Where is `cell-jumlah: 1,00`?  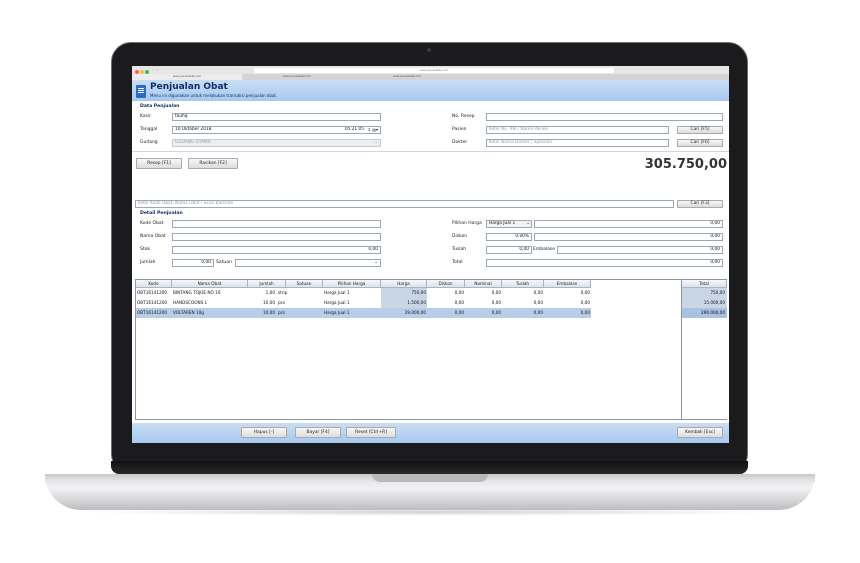
cell-jumlah: 1,00 is located at coordinates (270, 292).